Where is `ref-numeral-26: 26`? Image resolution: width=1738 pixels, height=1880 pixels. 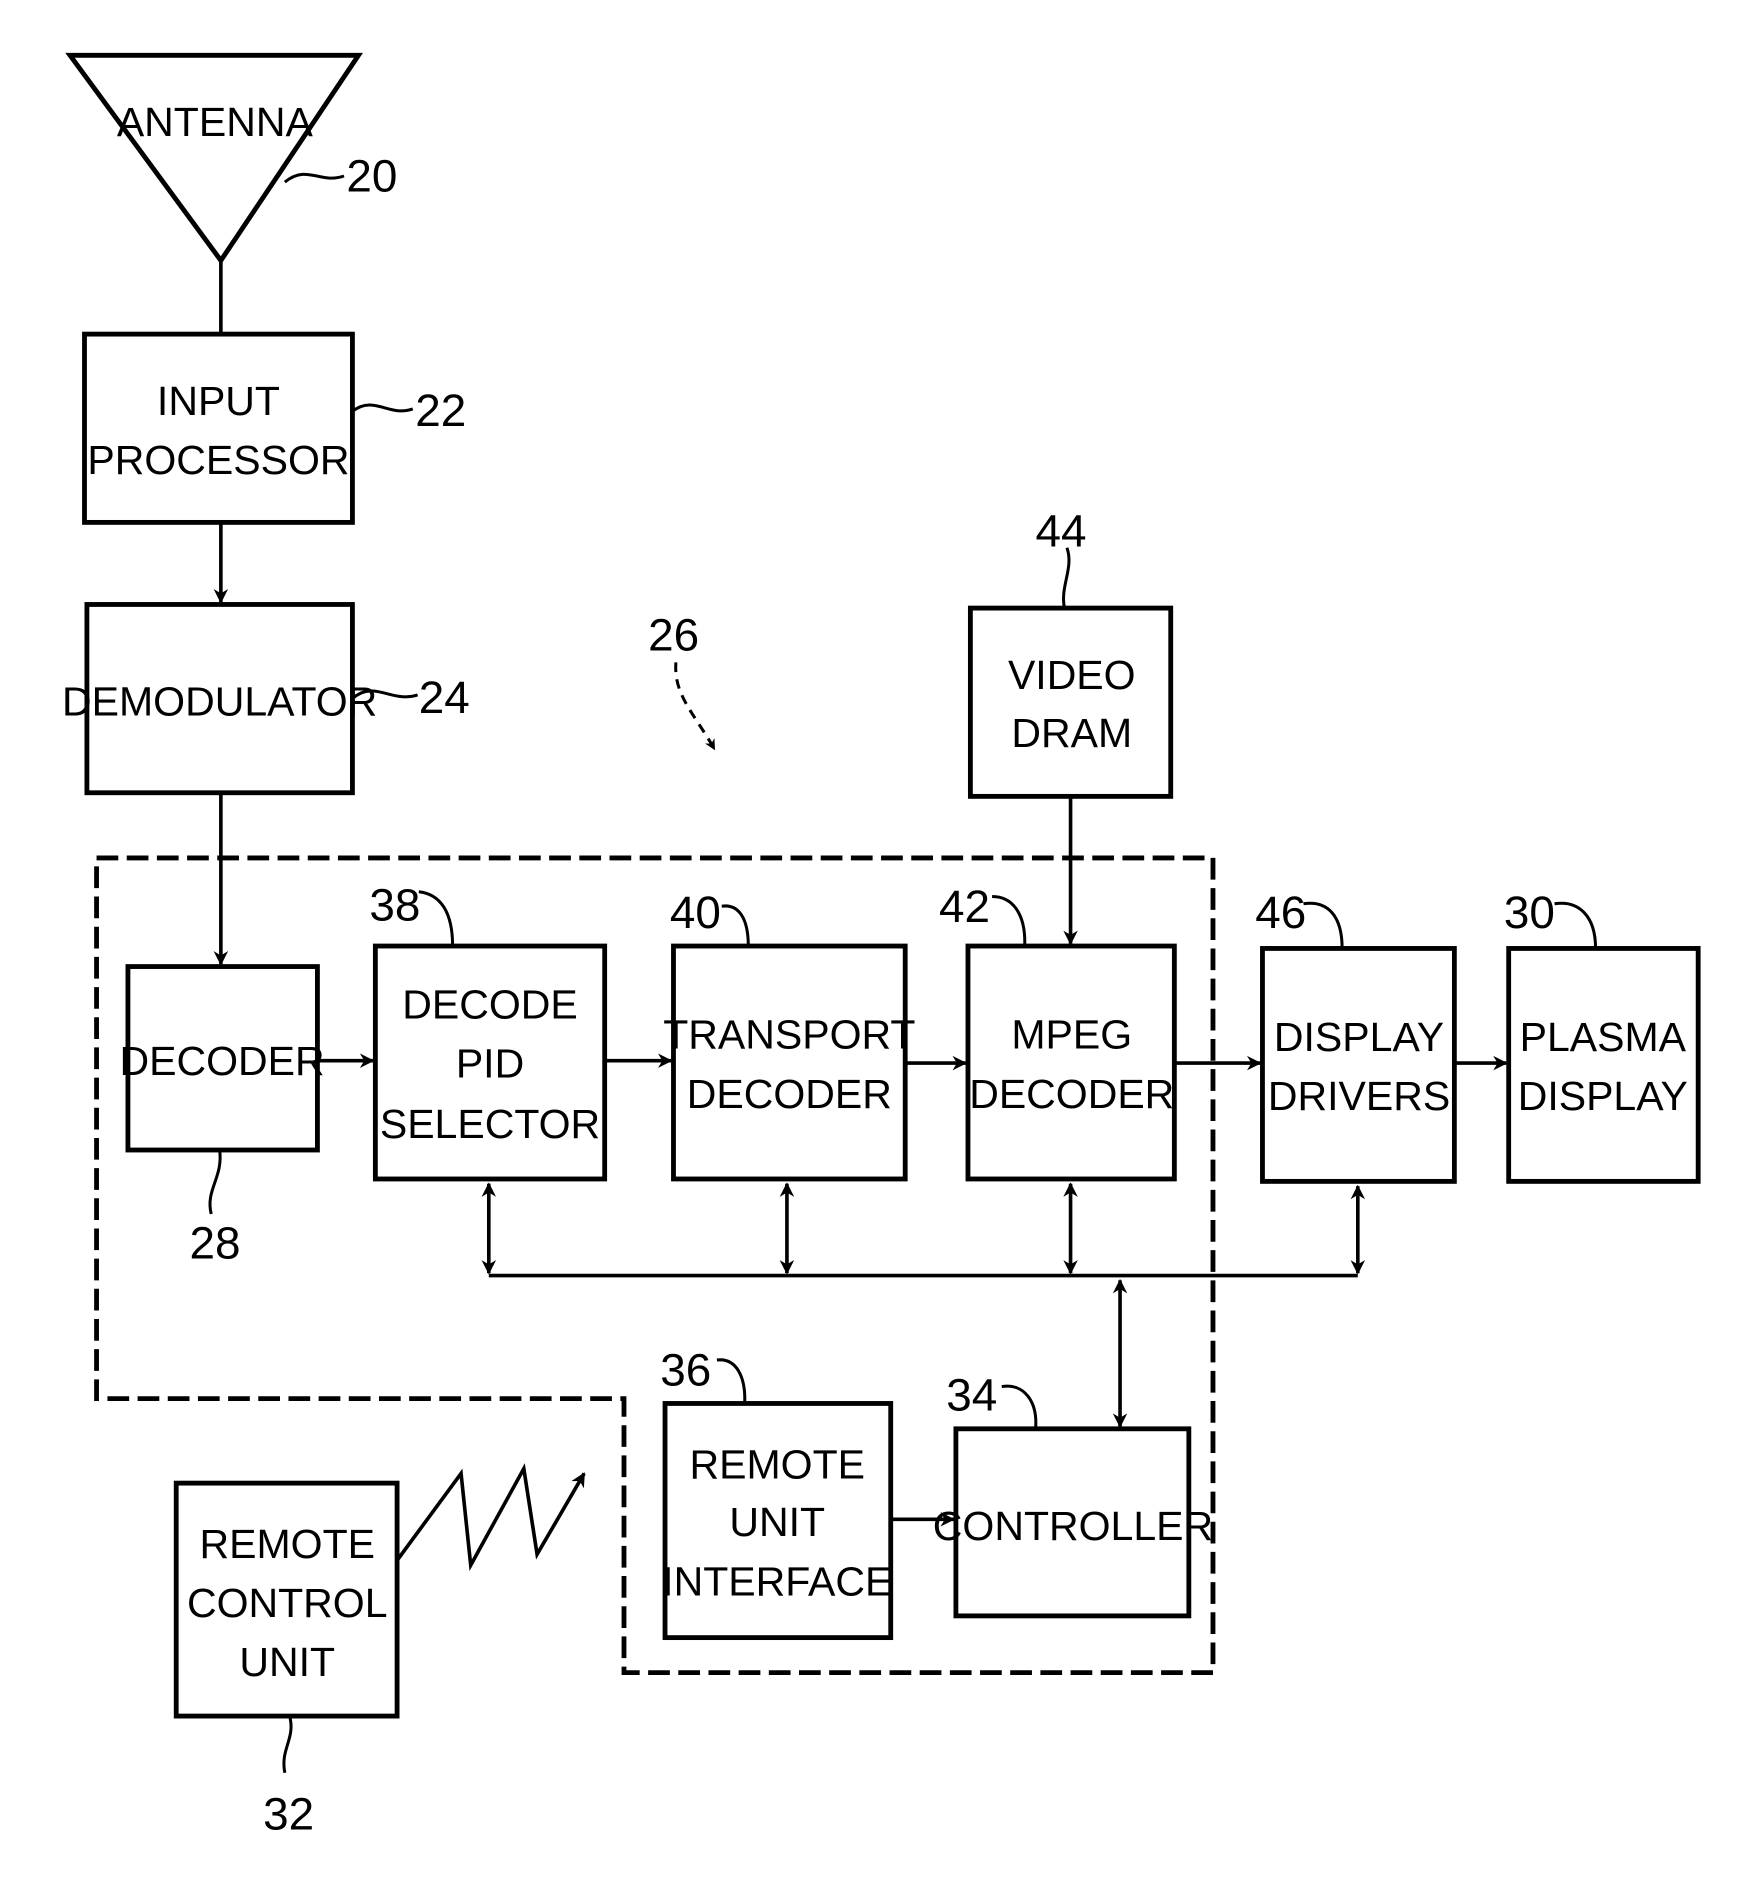 ref-numeral-26: 26 is located at coordinates (673, 634).